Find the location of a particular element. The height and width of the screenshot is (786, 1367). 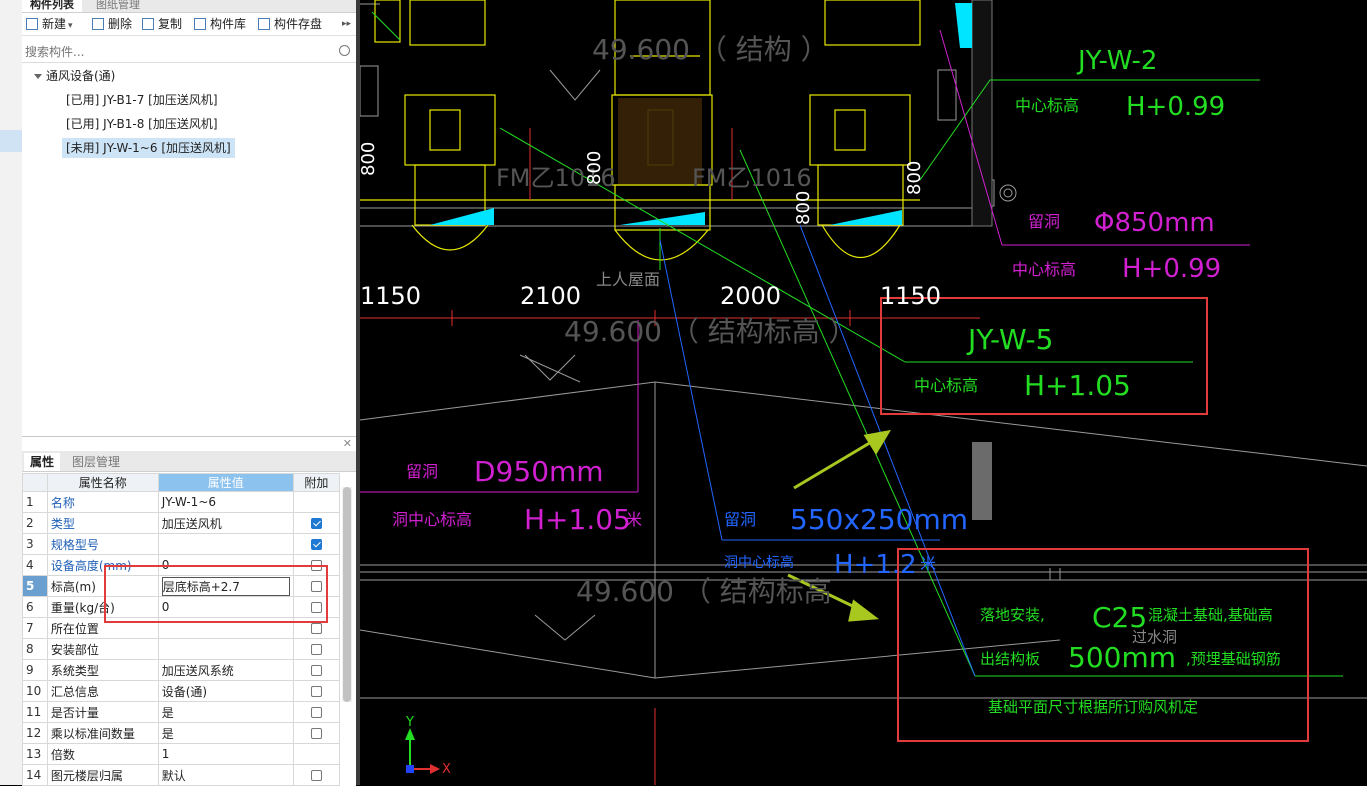

unit-label: 米 is located at coordinates (928, 563).